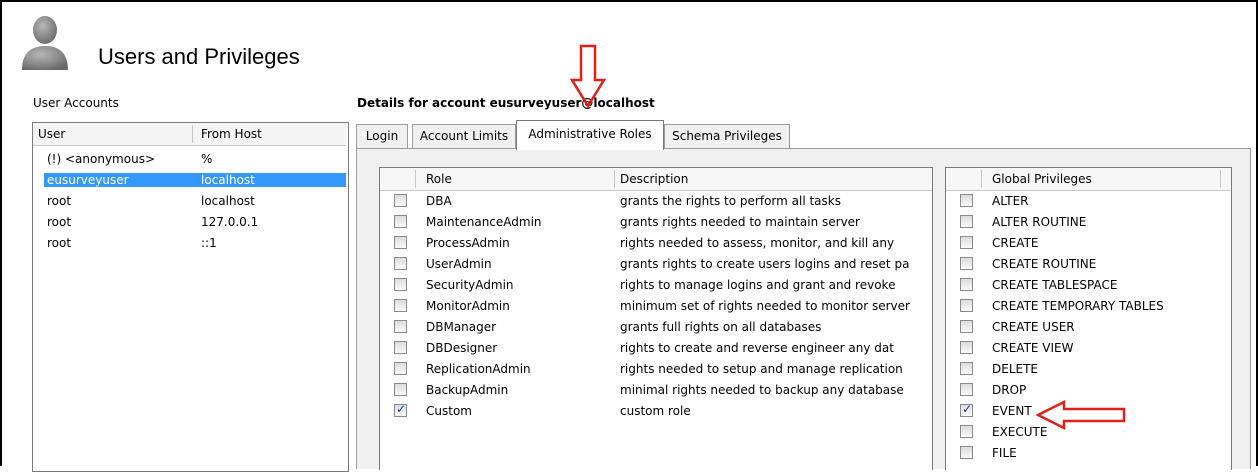  I want to click on role-description: grants rights needed to maintain server, so click(740, 222).